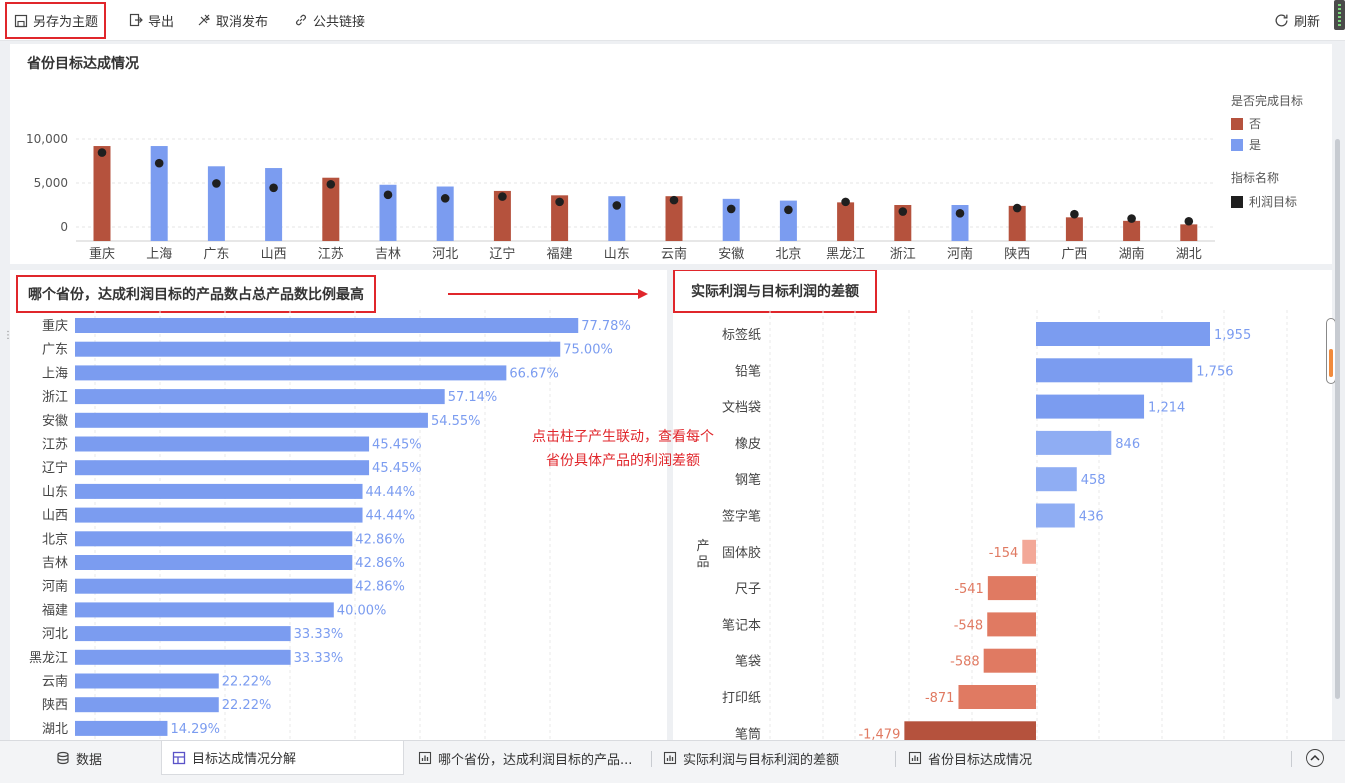 The image size is (1345, 783). Describe the element at coordinates (55, 326) in the screenshot. I see `province-label: 重庆` at that location.